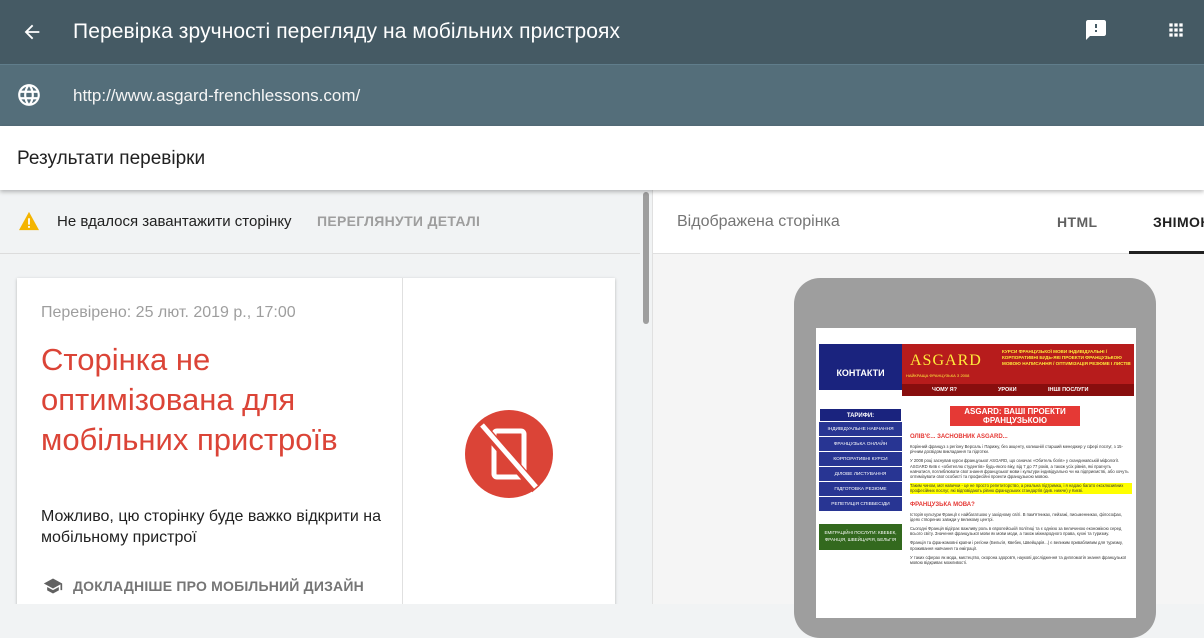  Describe the element at coordinates (29, 221) in the screenshot. I see `warning-icon` at that location.